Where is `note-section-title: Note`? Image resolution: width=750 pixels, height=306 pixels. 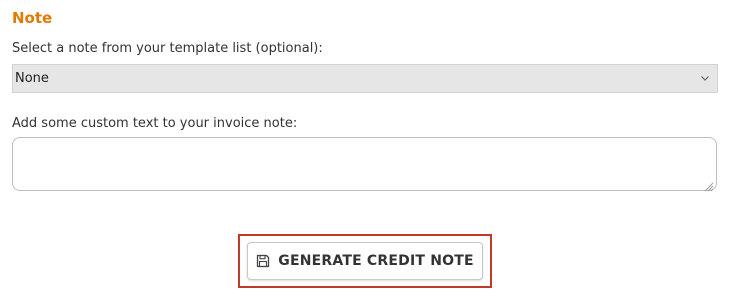
note-section-title: Note is located at coordinates (32, 18).